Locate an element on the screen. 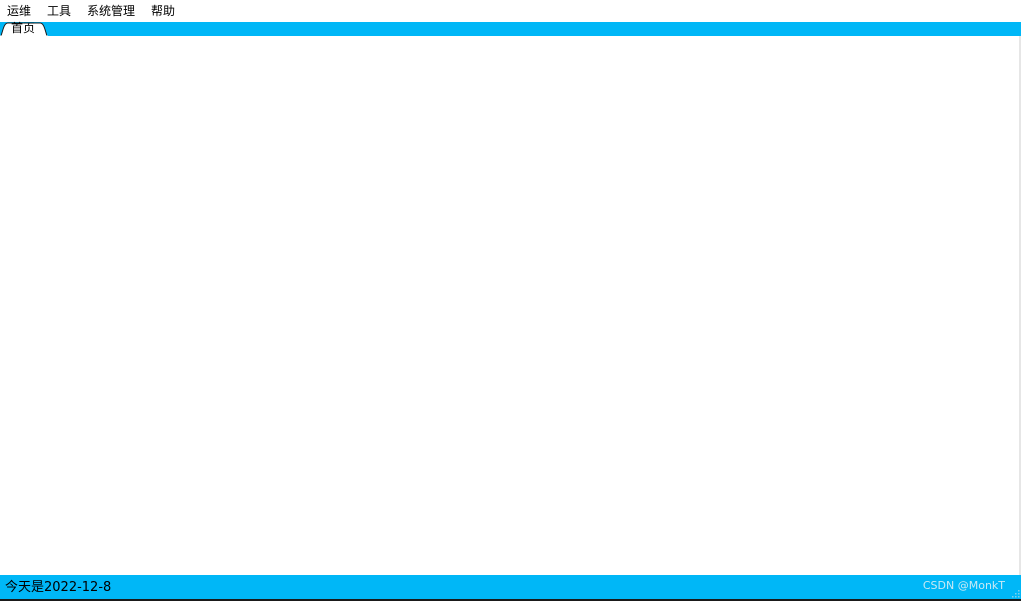 Image resolution: width=1021 pixels, height=601 pixels. tab-home: 首页 is located at coordinates (24, 28).